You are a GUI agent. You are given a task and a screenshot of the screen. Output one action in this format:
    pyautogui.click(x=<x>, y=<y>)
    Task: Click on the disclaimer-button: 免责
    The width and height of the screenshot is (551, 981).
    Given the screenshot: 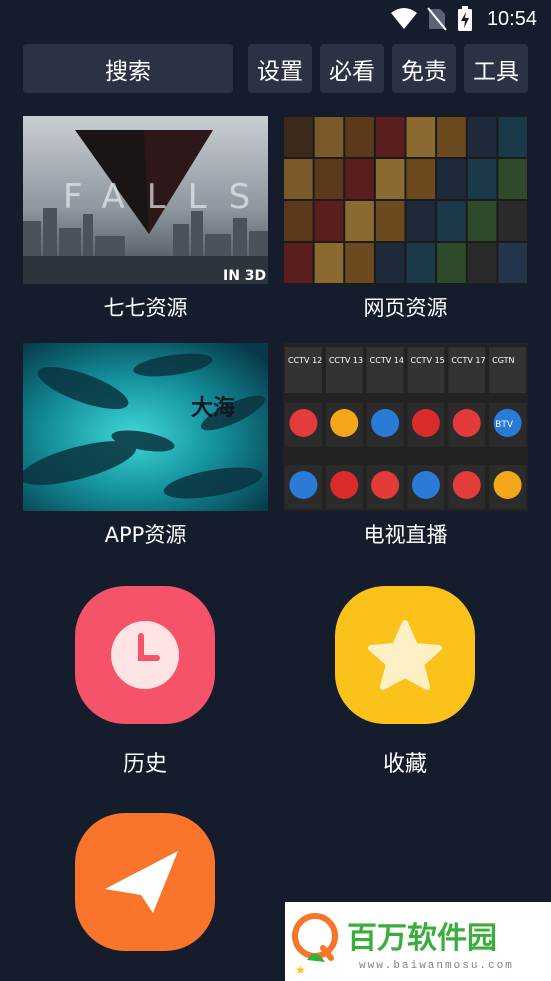 What is the action you would take?
    pyautogui.click(x=424, y=68)
    